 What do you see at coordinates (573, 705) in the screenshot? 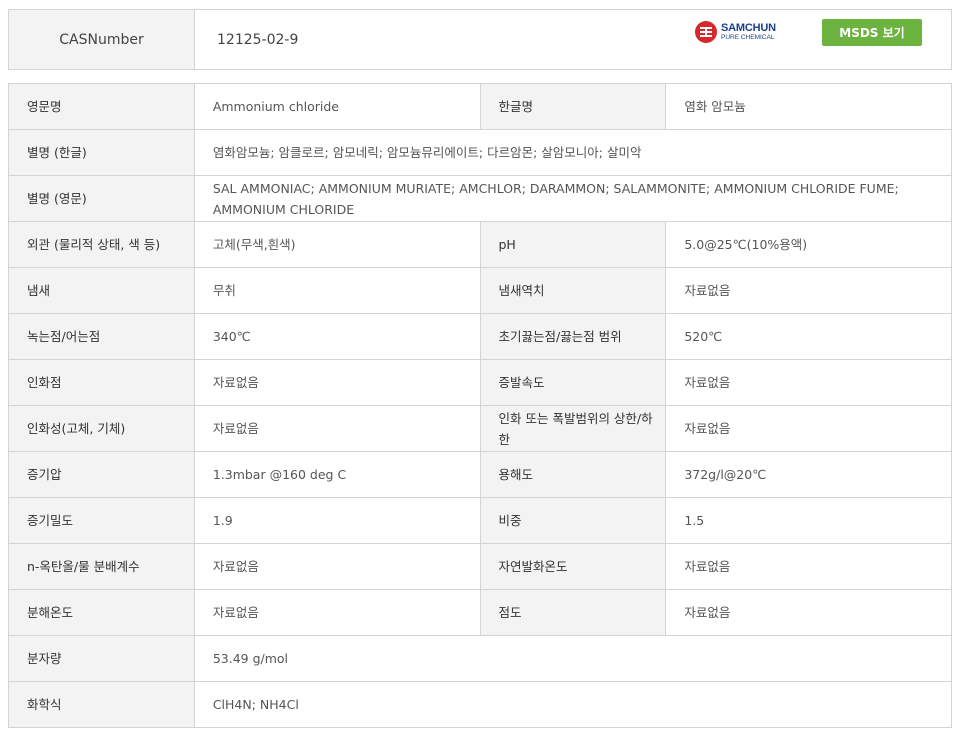
I see `property-value: ClH4N; NH4Cl` at bounding box center [573, 705].